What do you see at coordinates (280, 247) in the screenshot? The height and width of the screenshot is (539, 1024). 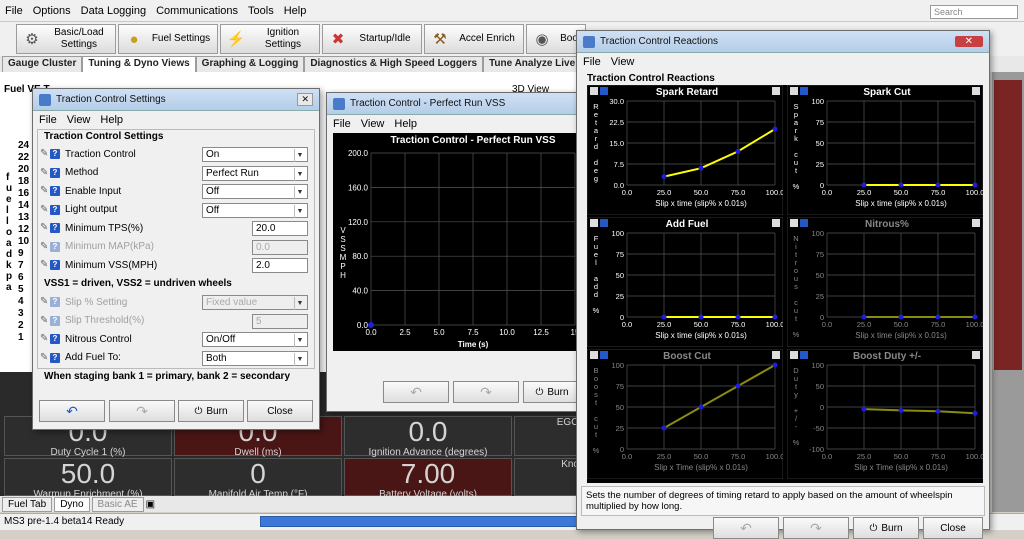 I see `setting-spinner: 0.0` at bounding box center [280, 247].